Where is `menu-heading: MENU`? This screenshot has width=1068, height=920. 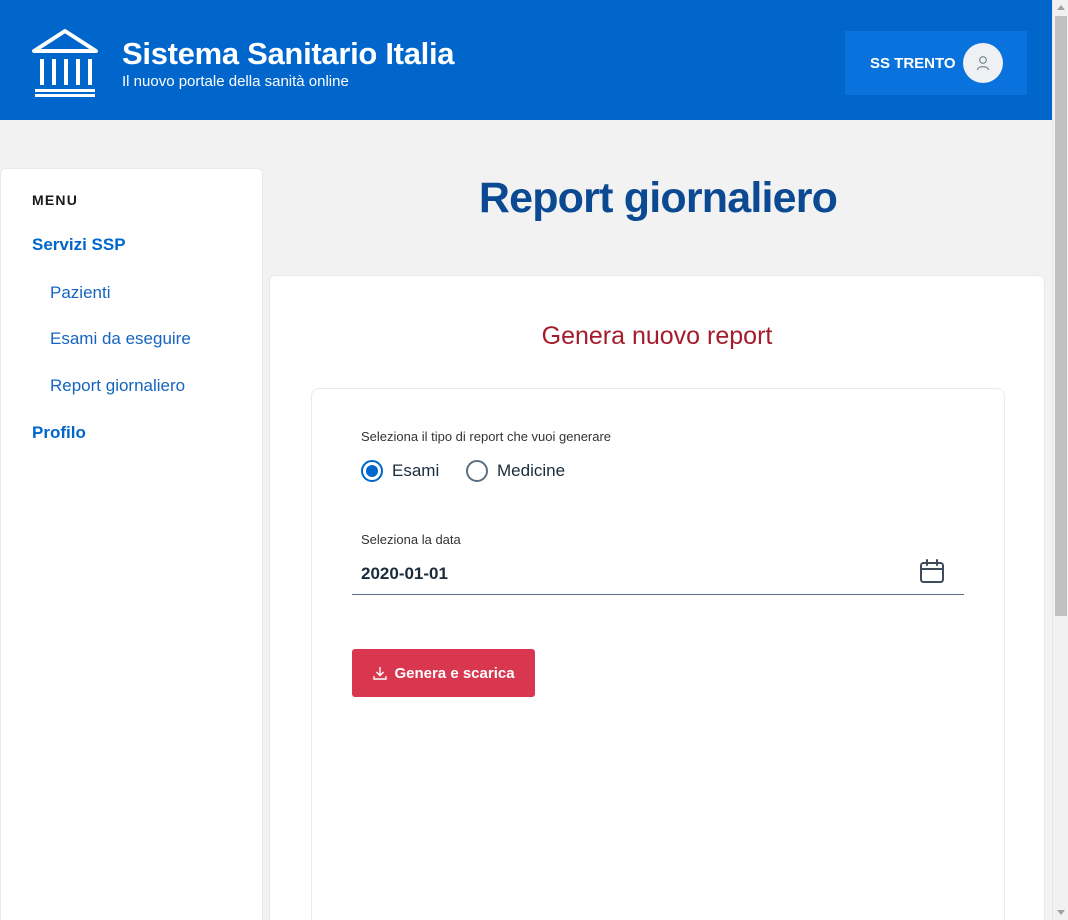
menu-heading: MENU is located at coordinates (55, 200).